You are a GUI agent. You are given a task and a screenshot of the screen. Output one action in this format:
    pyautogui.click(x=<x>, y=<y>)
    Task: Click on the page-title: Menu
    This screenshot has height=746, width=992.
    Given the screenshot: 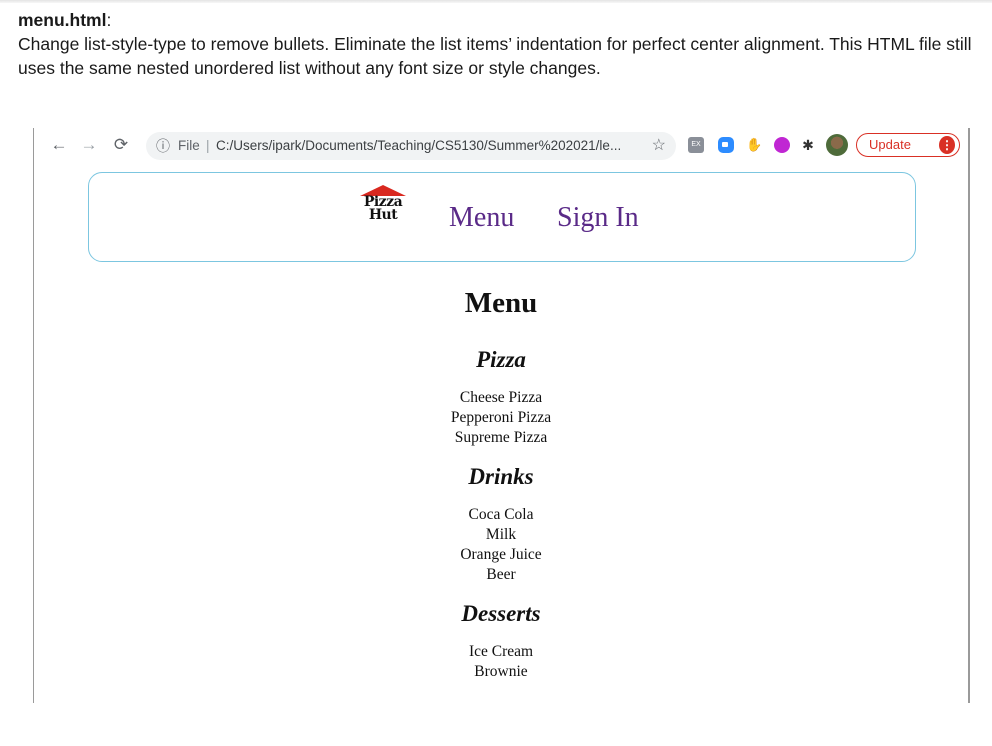 What is the action you would take?
    pyautogui.click(x=501, y=303)
    